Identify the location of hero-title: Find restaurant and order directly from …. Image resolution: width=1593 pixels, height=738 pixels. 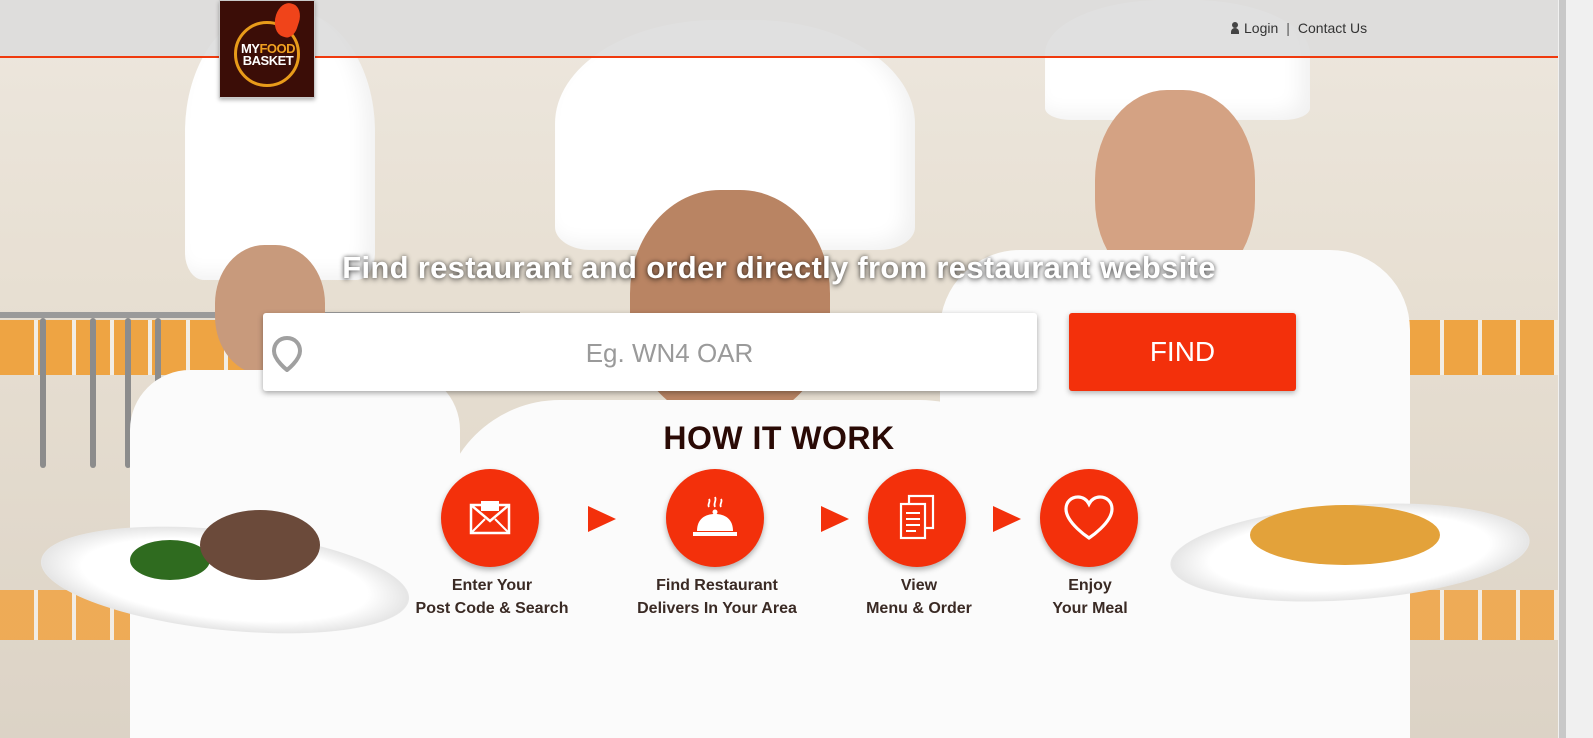
(779, 267).